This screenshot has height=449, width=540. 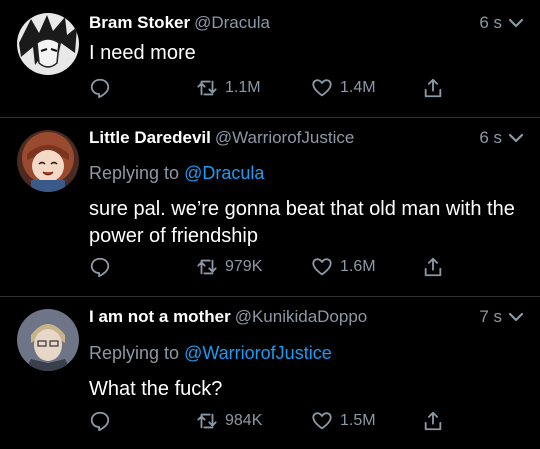 I want to click on tweet-text: What the fuck?, so click(x=156, y=389).